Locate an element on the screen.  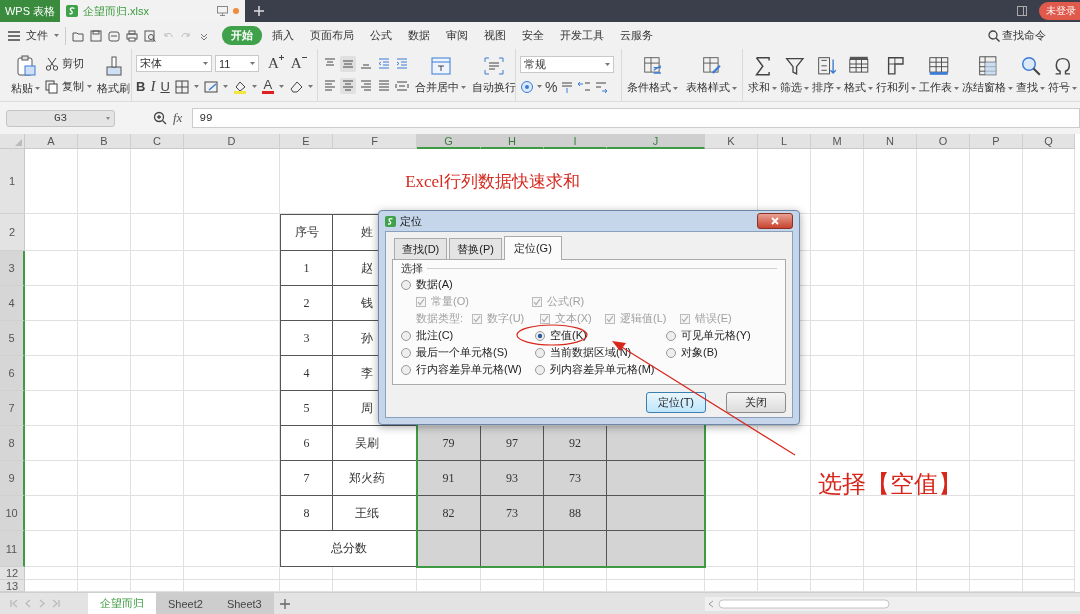
clipboard-icon is located at coordinates (25, 65).